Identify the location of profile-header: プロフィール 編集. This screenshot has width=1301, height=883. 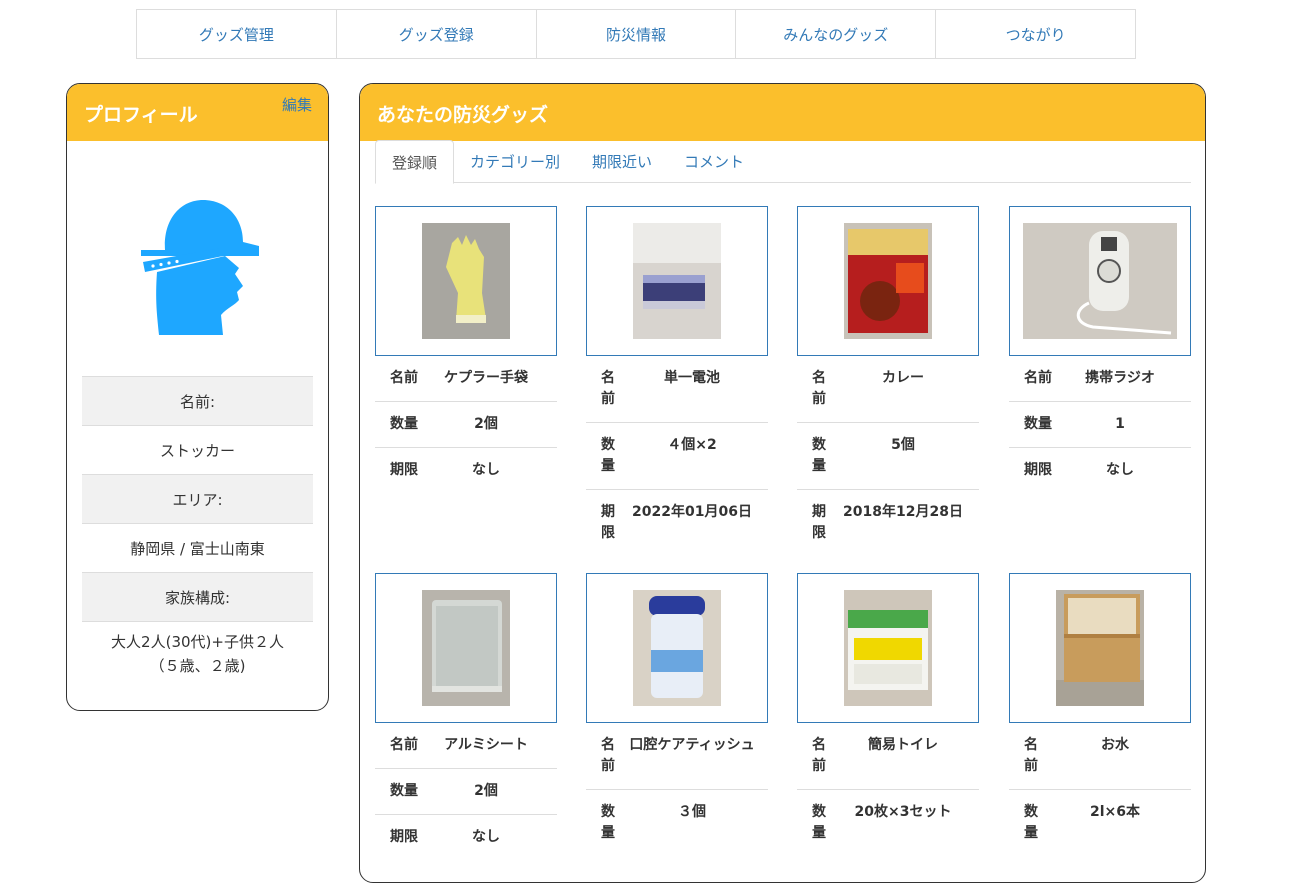
(197, 112).